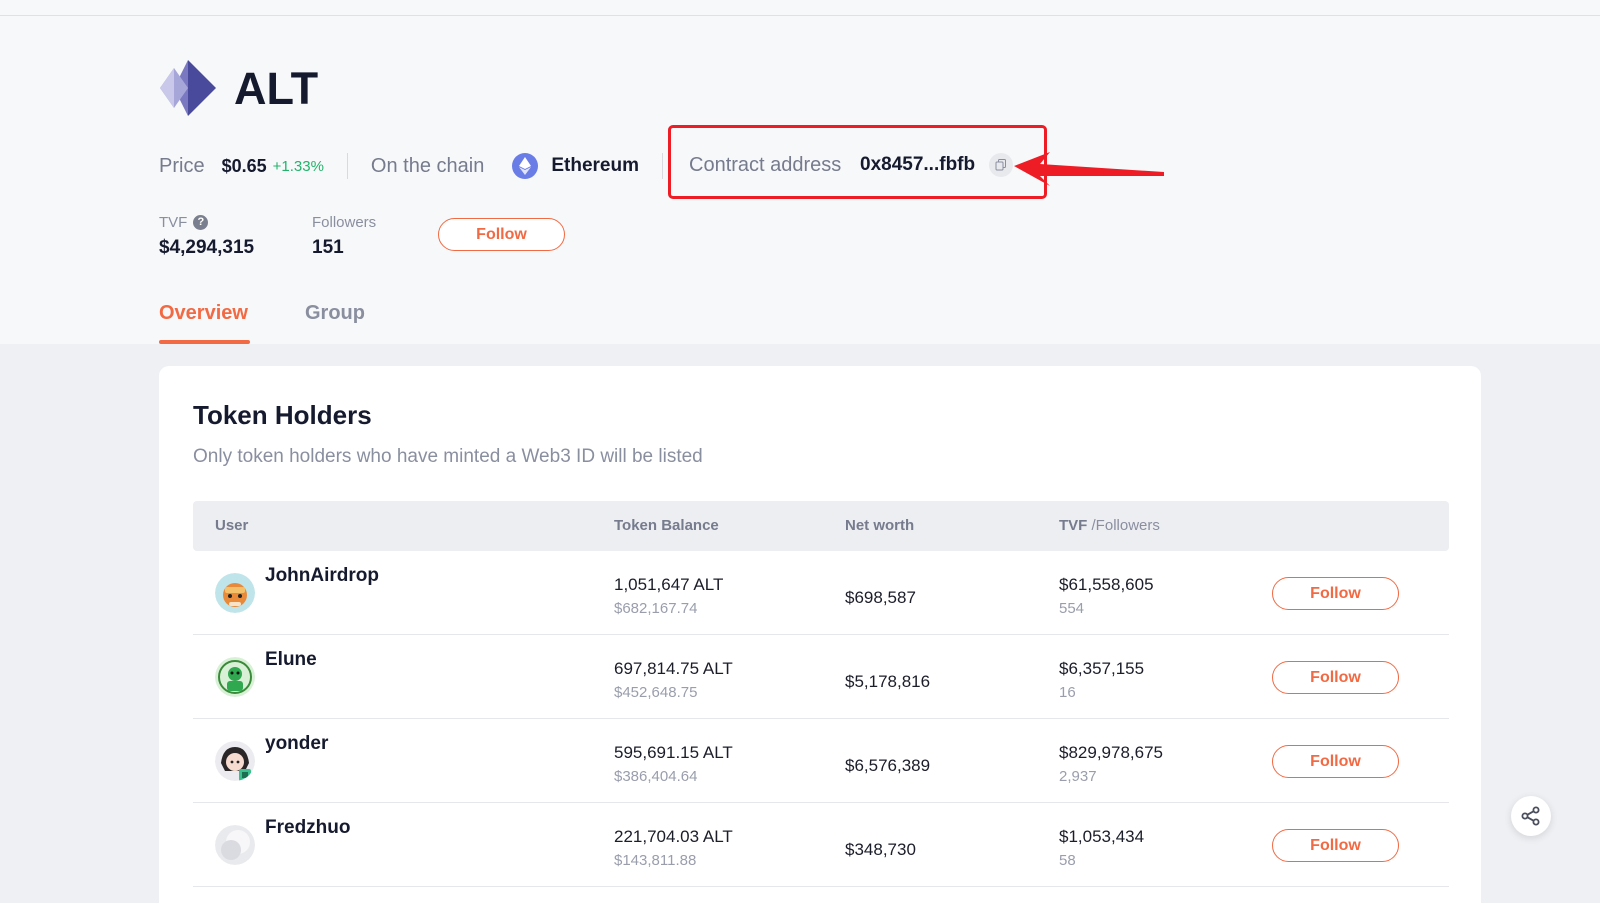 This screenshot has width=1600, height=903. Describe the element at coordinates (666, 525) in the screenshot. I see `col-token-balance: Token Balance` at that location.